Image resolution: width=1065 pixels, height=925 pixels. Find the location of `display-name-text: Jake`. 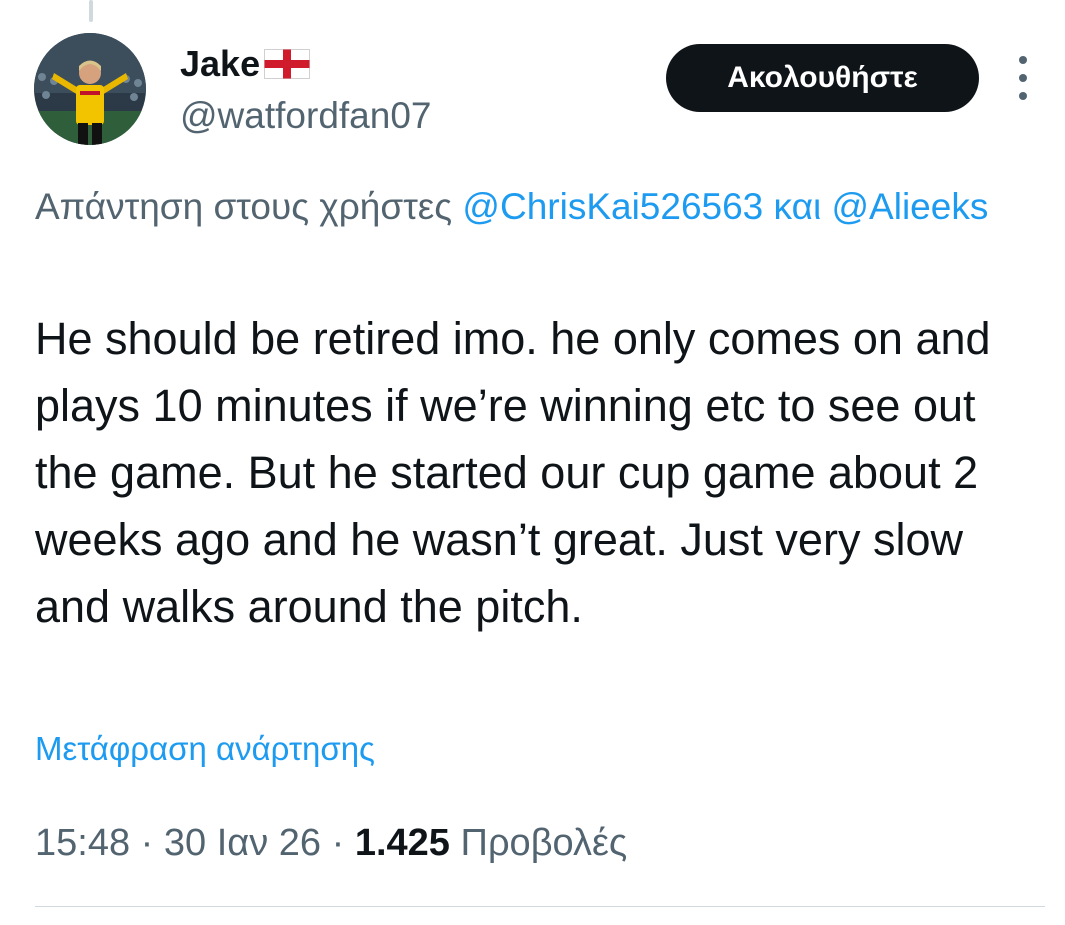

display-name-text: Jake is located at coordinates (220, 63).